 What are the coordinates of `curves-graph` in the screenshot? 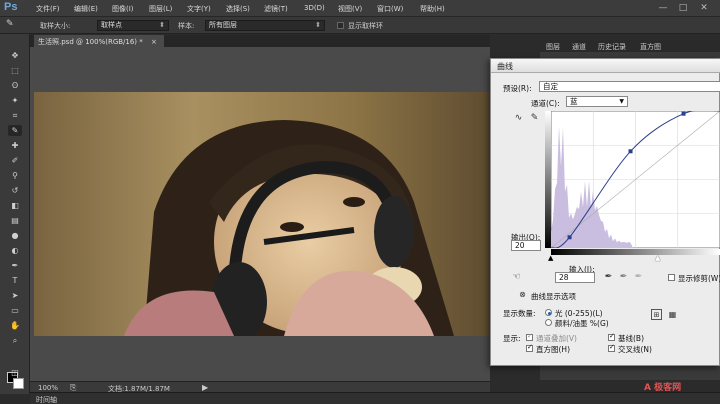 It's located at (635, 179).